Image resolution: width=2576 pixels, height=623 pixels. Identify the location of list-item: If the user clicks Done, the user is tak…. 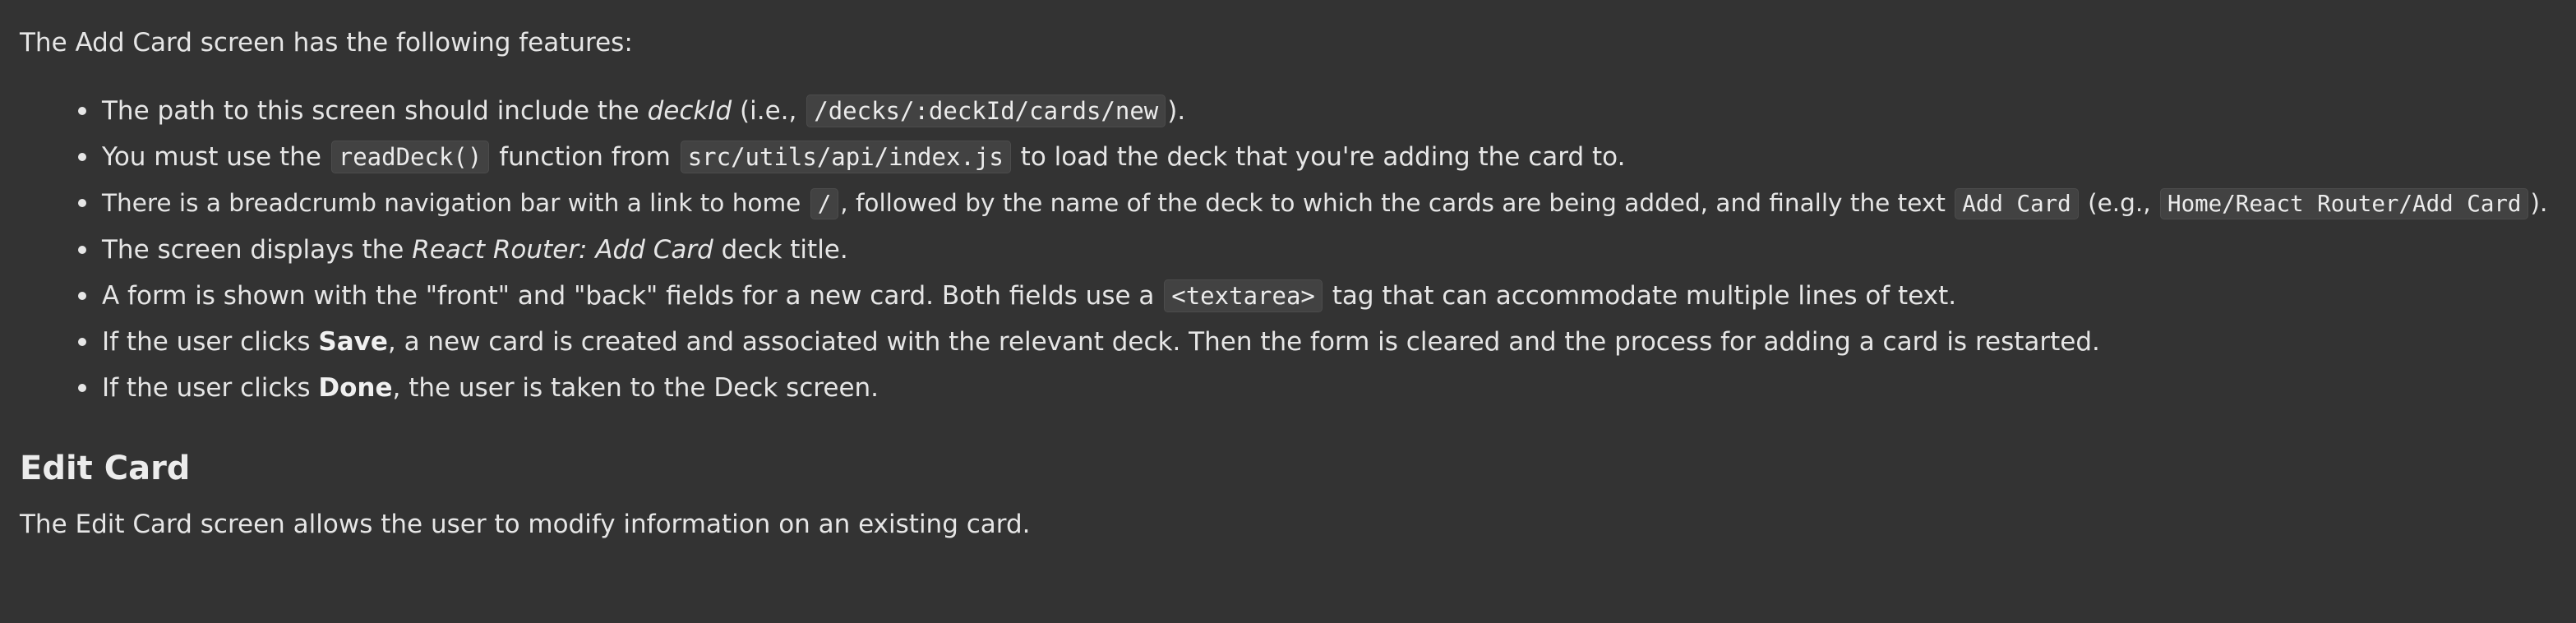
(1317, 388).